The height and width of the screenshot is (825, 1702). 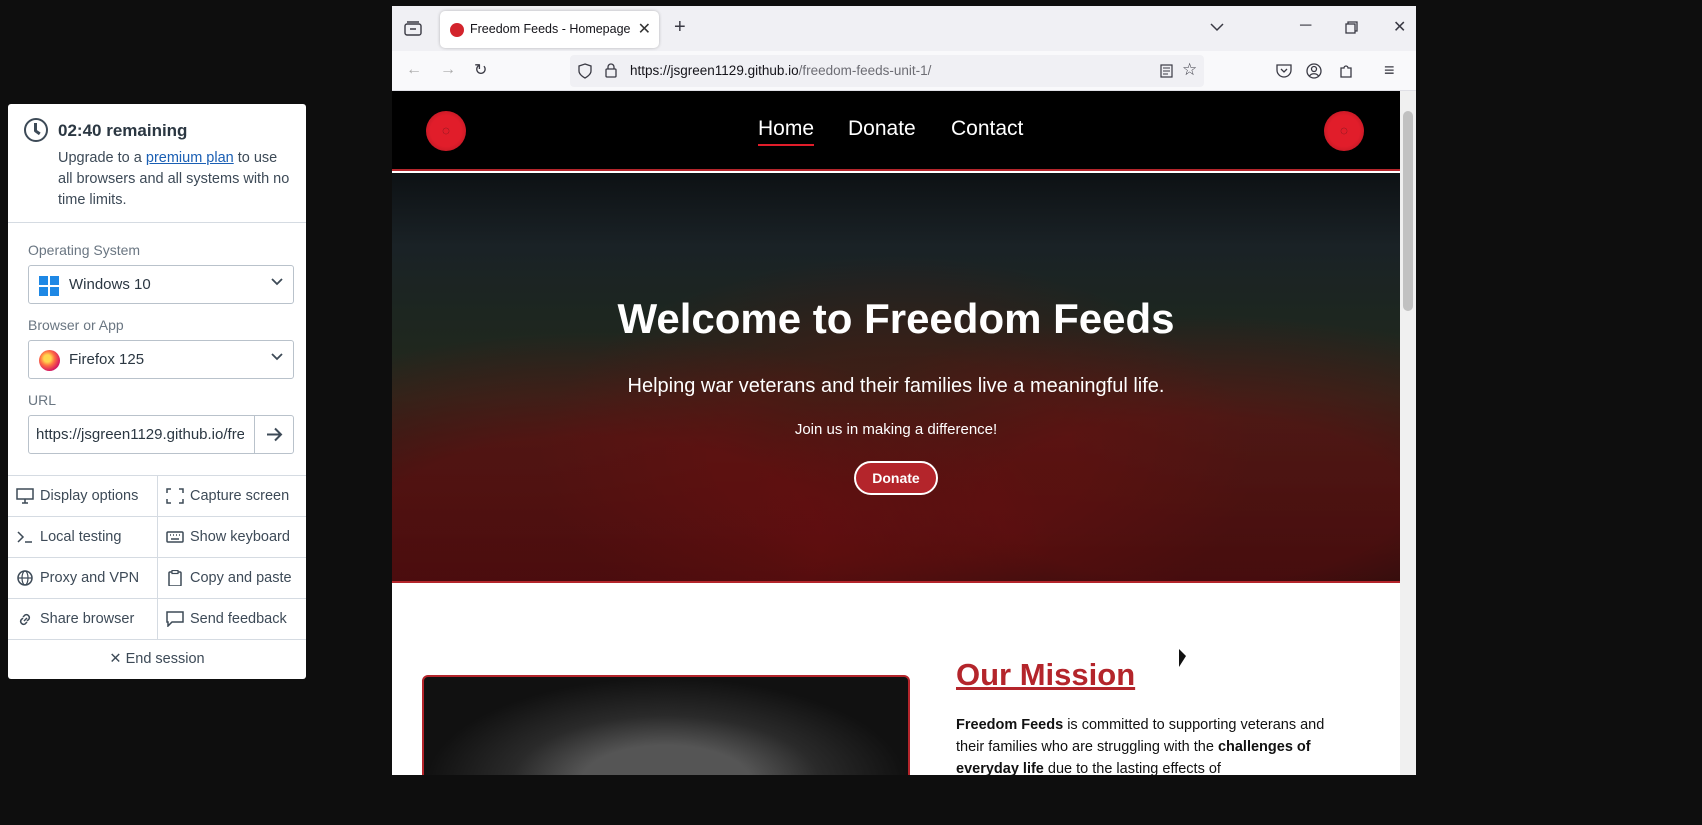 What do you see at coordinates (1010, 725) in the screenshot?
I see `mission-brand: Freedom Feeds` at bounding box center [1010, 725].